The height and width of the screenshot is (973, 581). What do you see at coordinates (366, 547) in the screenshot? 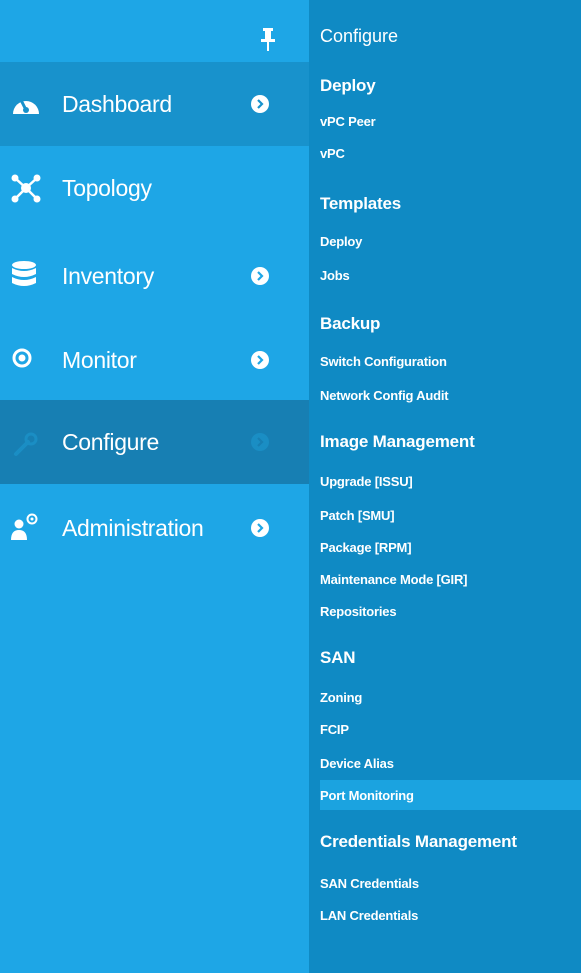
I see `menu-link-package-rpm: Package [RPM]` at bounding box center [366, 547].